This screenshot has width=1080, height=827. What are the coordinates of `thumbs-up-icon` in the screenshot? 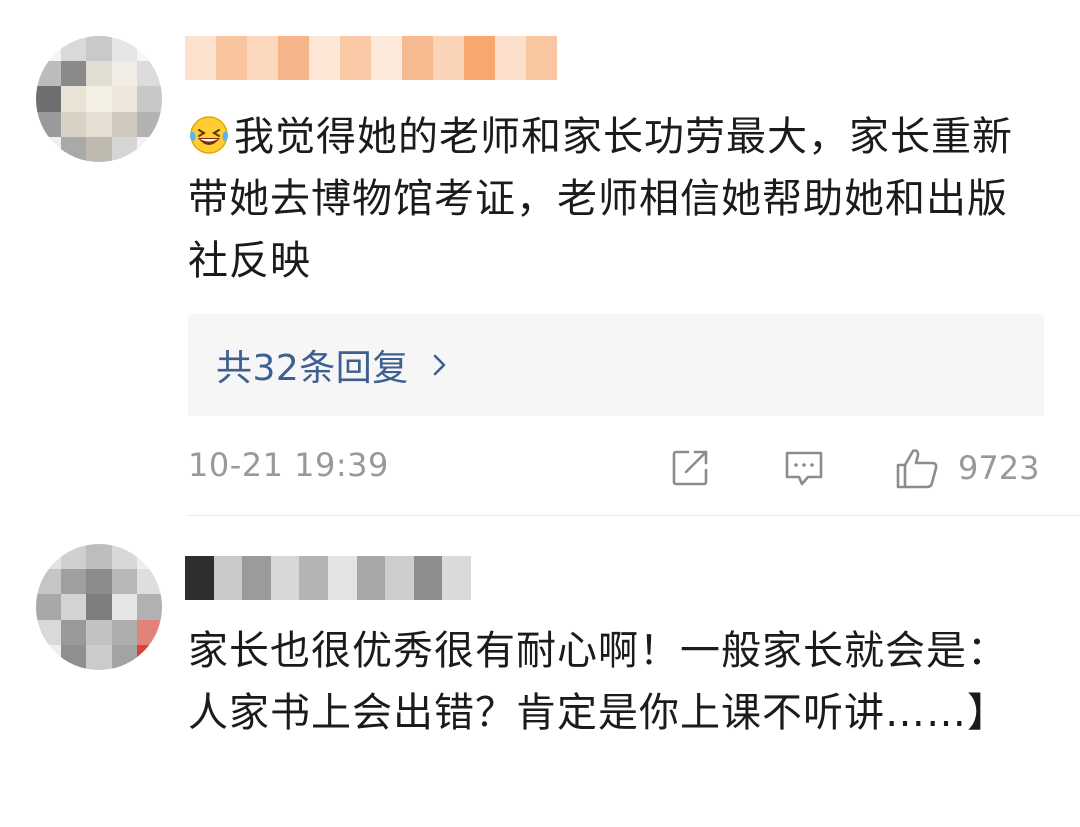 It's located at (917, 469).